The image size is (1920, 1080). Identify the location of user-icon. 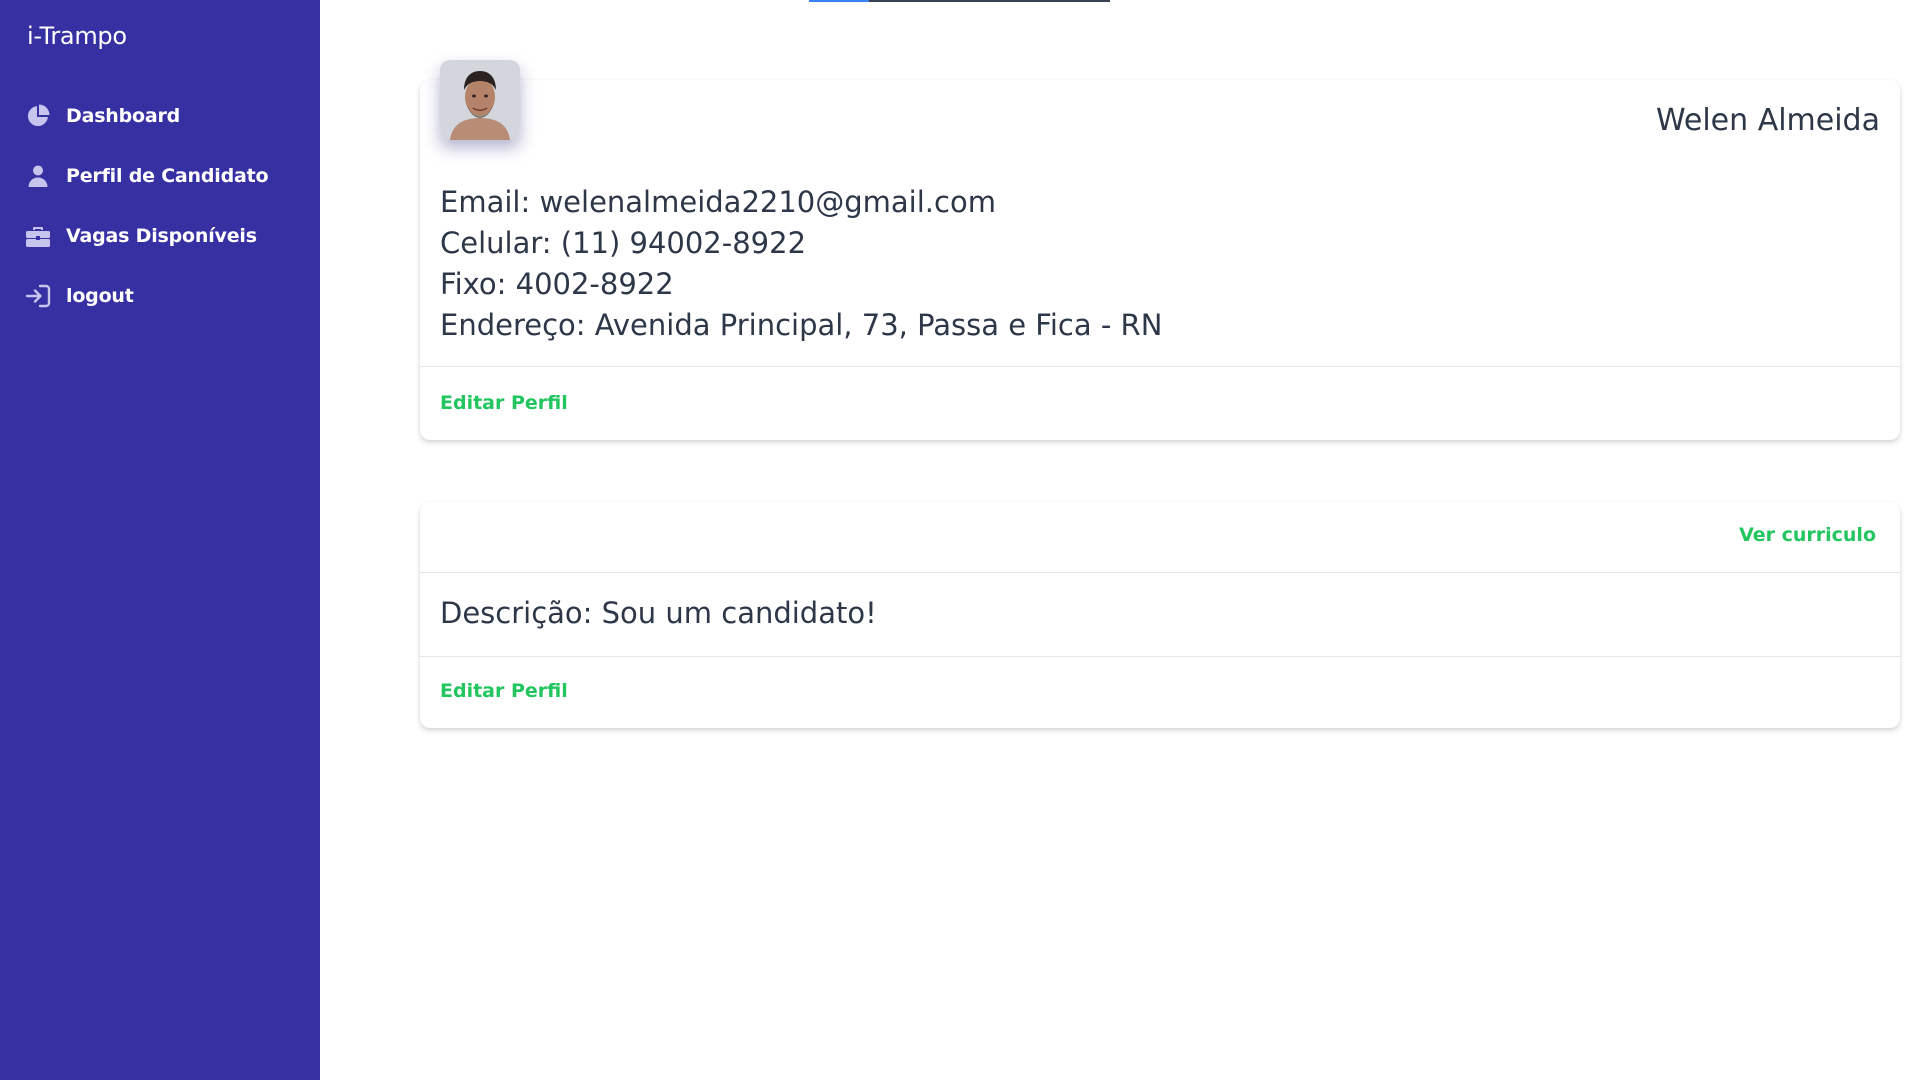
(38, 176).